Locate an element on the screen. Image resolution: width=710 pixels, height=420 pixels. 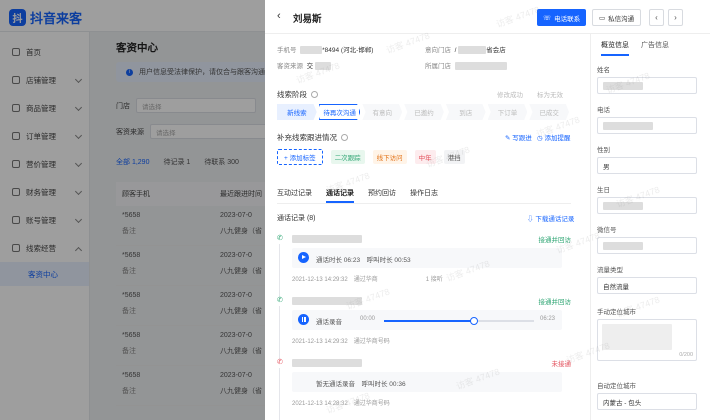
record-tabs: 互动过记录 通话记录 预约回访 操作日志 is located at coordinates (424, 196).